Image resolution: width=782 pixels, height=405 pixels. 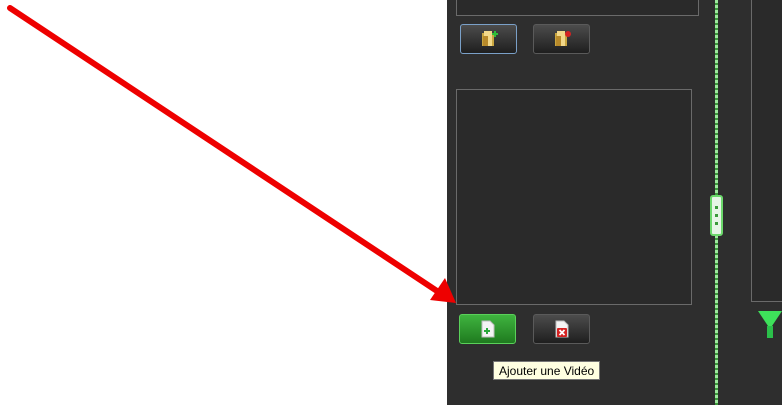 I want to click on tooltip-add-video: Ajouter une Vidéo, so click(x=547, y=370).